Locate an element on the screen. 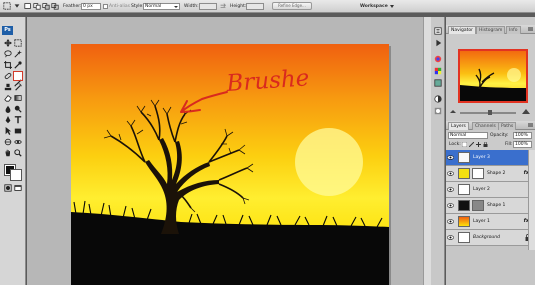  type-tool-icon is located at coordinates (18, 120).